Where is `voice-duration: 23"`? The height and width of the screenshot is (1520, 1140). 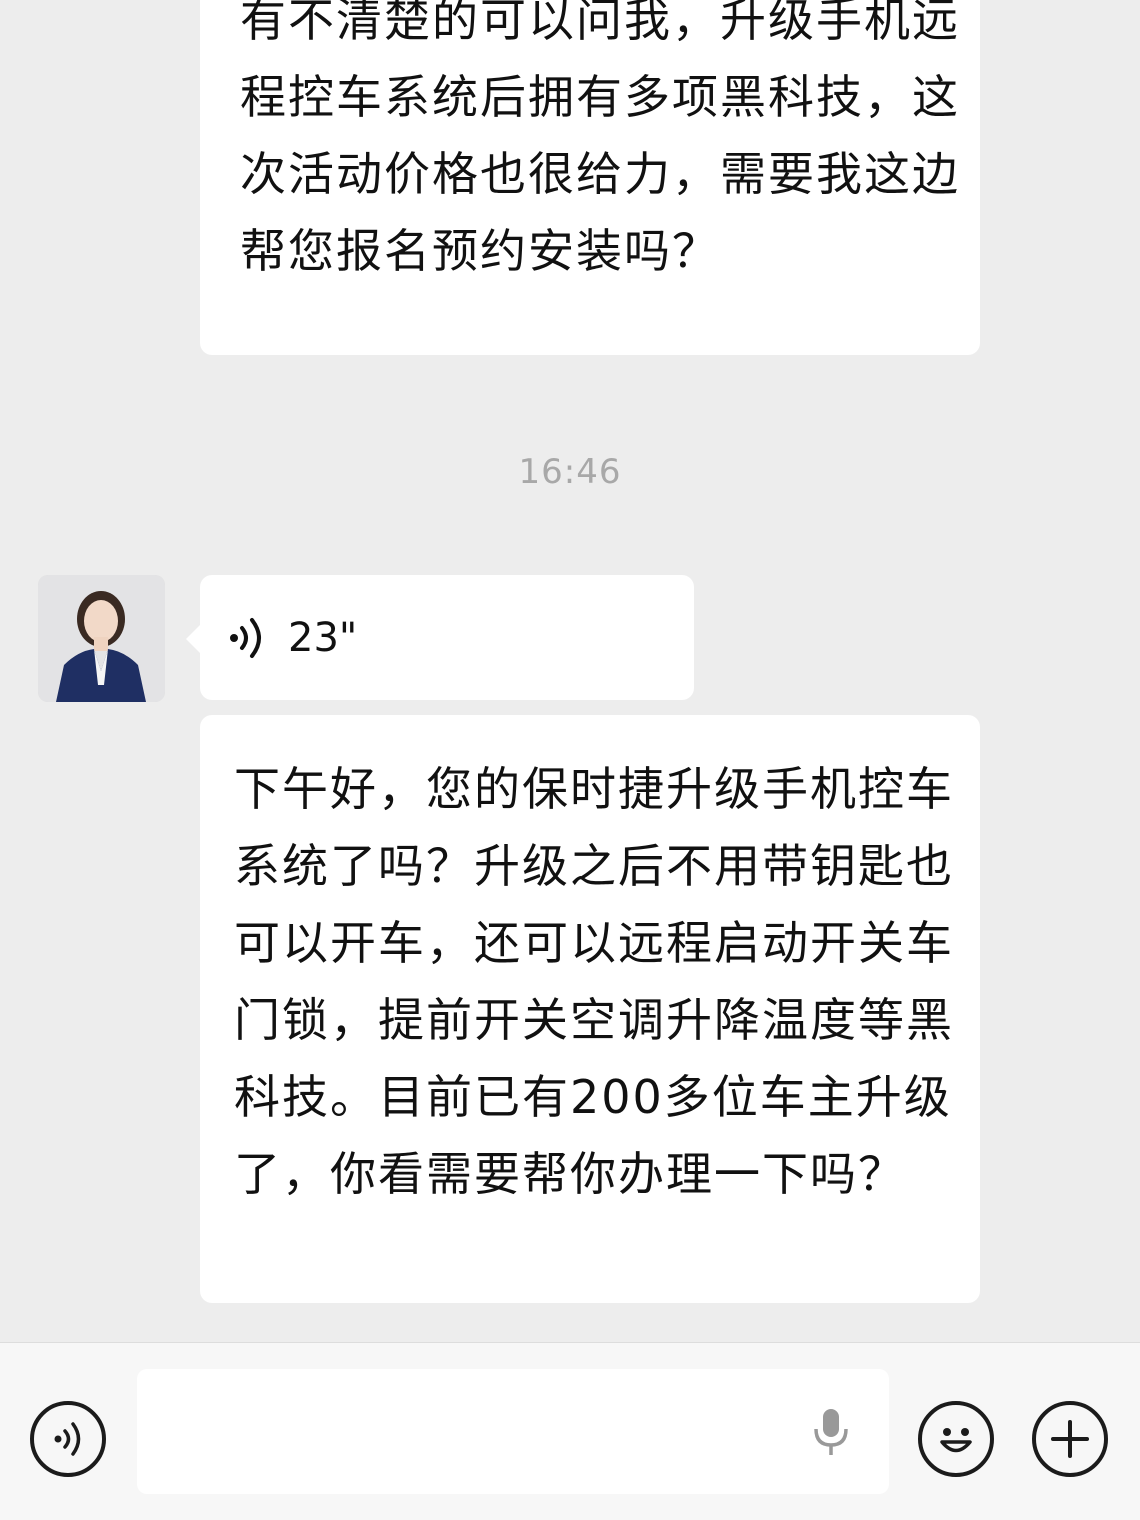 voice-duration: 23" is located at coordinates (323, 637).